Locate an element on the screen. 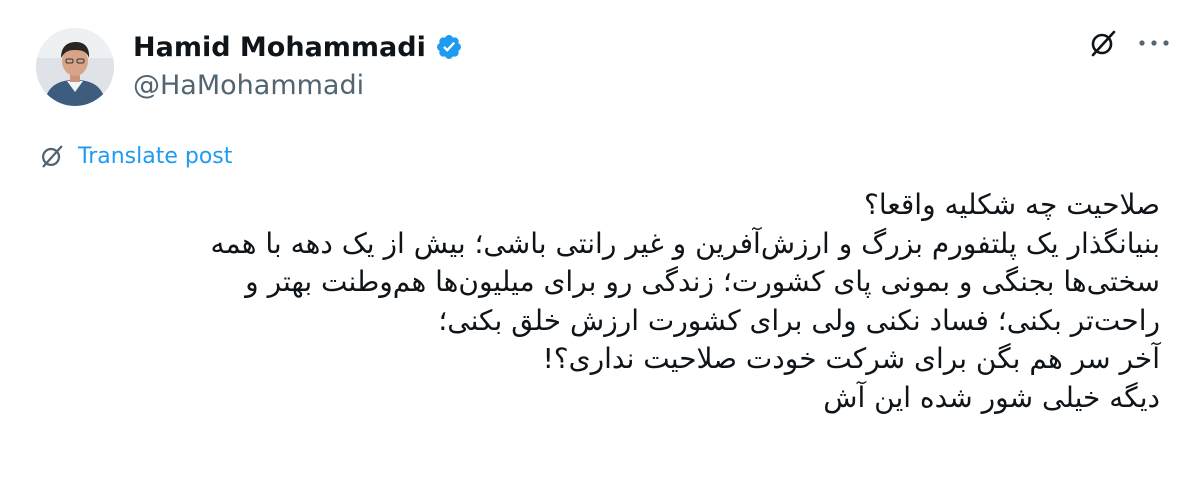  translate-post-link: Translate post is located at coordinates (135, 156).